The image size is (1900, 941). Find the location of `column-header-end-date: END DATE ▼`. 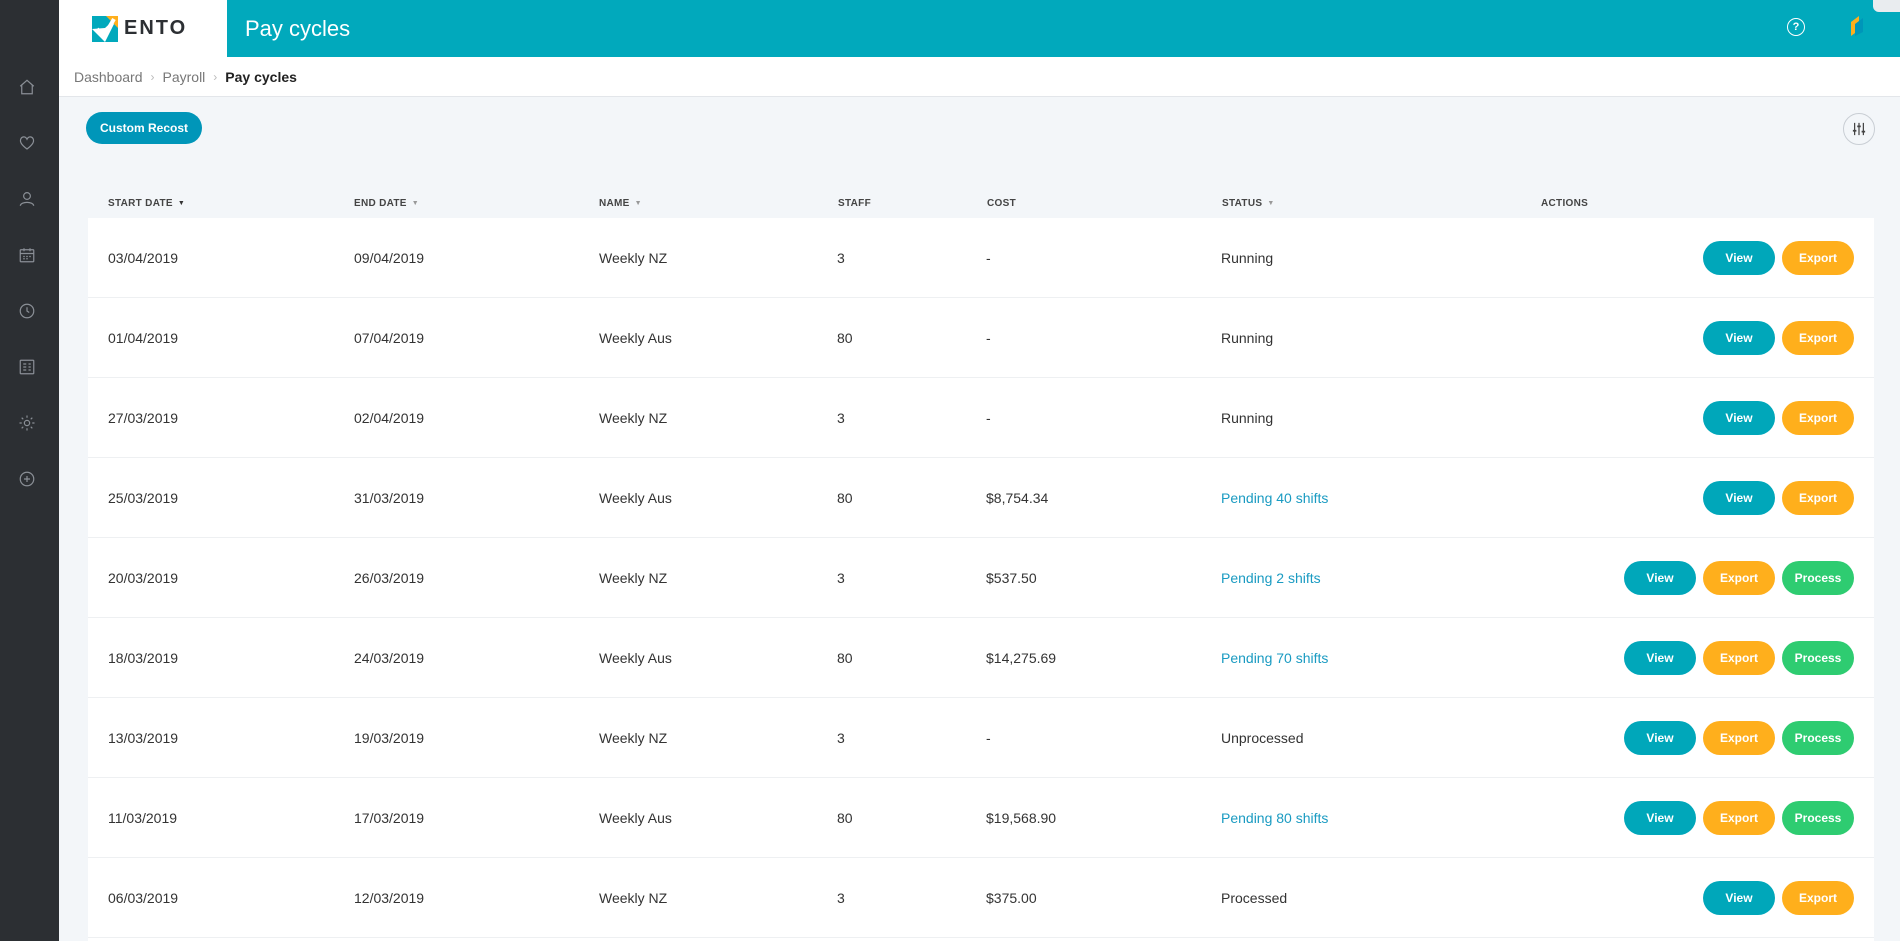

column-header-end-date: END DATE ▼ is located at coordinates (386, 203).